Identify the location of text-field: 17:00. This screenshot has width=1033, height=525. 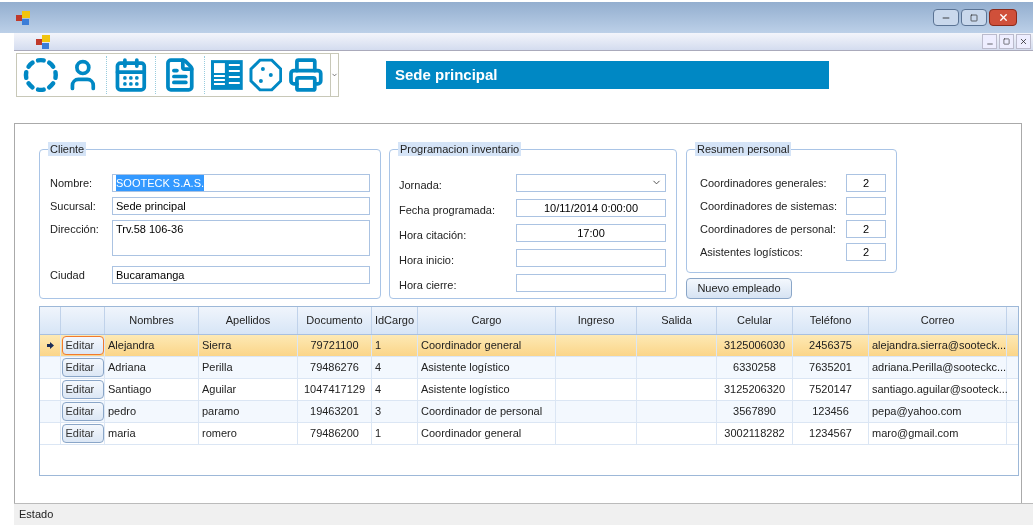
(591, 233).